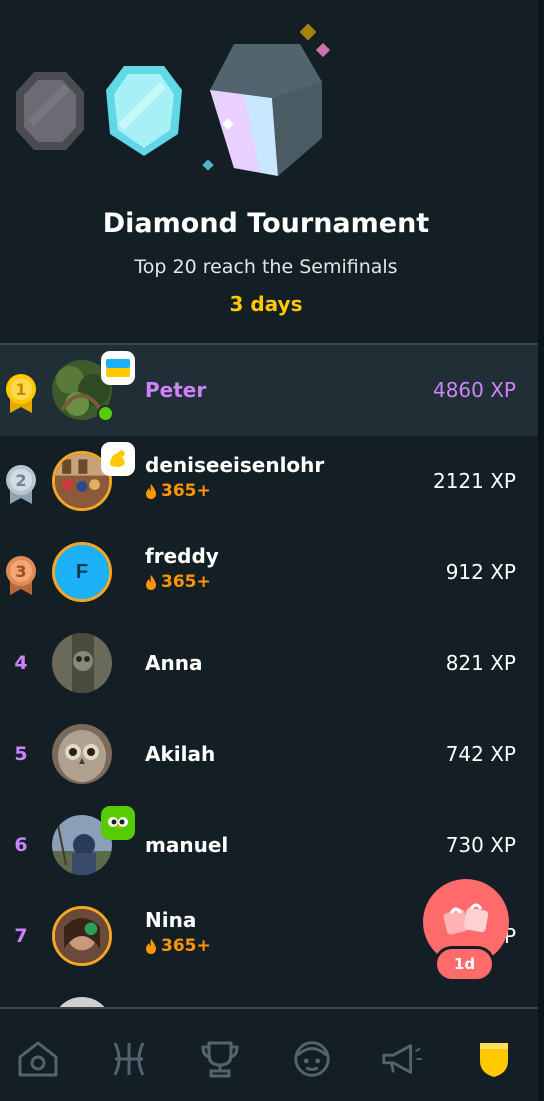 The height and width of the screenshot is (1101, 544). Describe the element at coordinates (266, 223) in the screenshot. I see `league-title: Diamond Tournament` at that location.